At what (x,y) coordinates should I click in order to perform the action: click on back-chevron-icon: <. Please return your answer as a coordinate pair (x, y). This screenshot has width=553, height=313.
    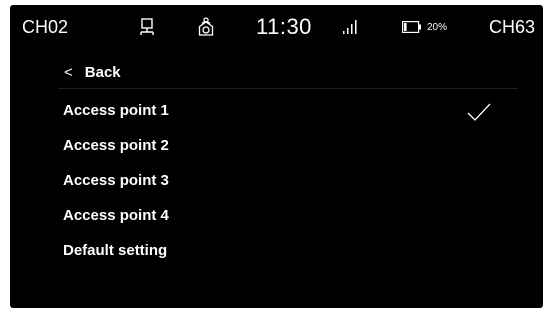
    Looking at the image, I should click on (68, 72).